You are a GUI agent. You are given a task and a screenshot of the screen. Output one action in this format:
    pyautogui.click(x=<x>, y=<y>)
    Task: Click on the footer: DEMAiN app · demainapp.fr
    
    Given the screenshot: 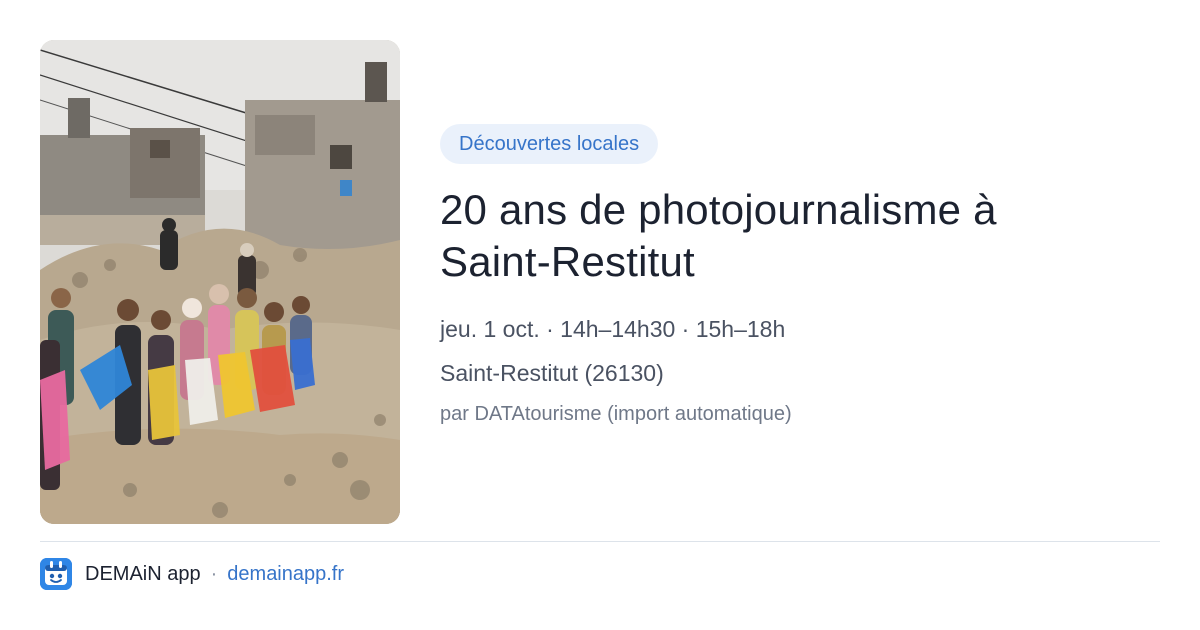 What is the action you would take?
    pyautogui.click(x=192, y=574)
    